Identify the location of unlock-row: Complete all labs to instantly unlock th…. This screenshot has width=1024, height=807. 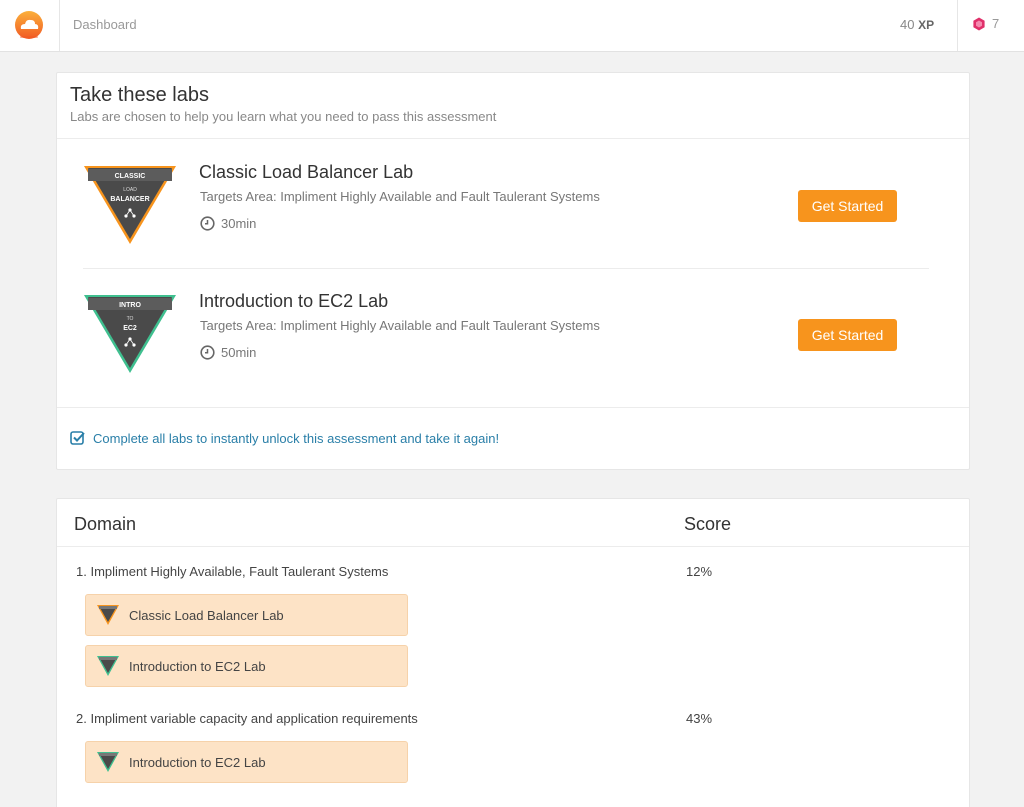
(513, 438).